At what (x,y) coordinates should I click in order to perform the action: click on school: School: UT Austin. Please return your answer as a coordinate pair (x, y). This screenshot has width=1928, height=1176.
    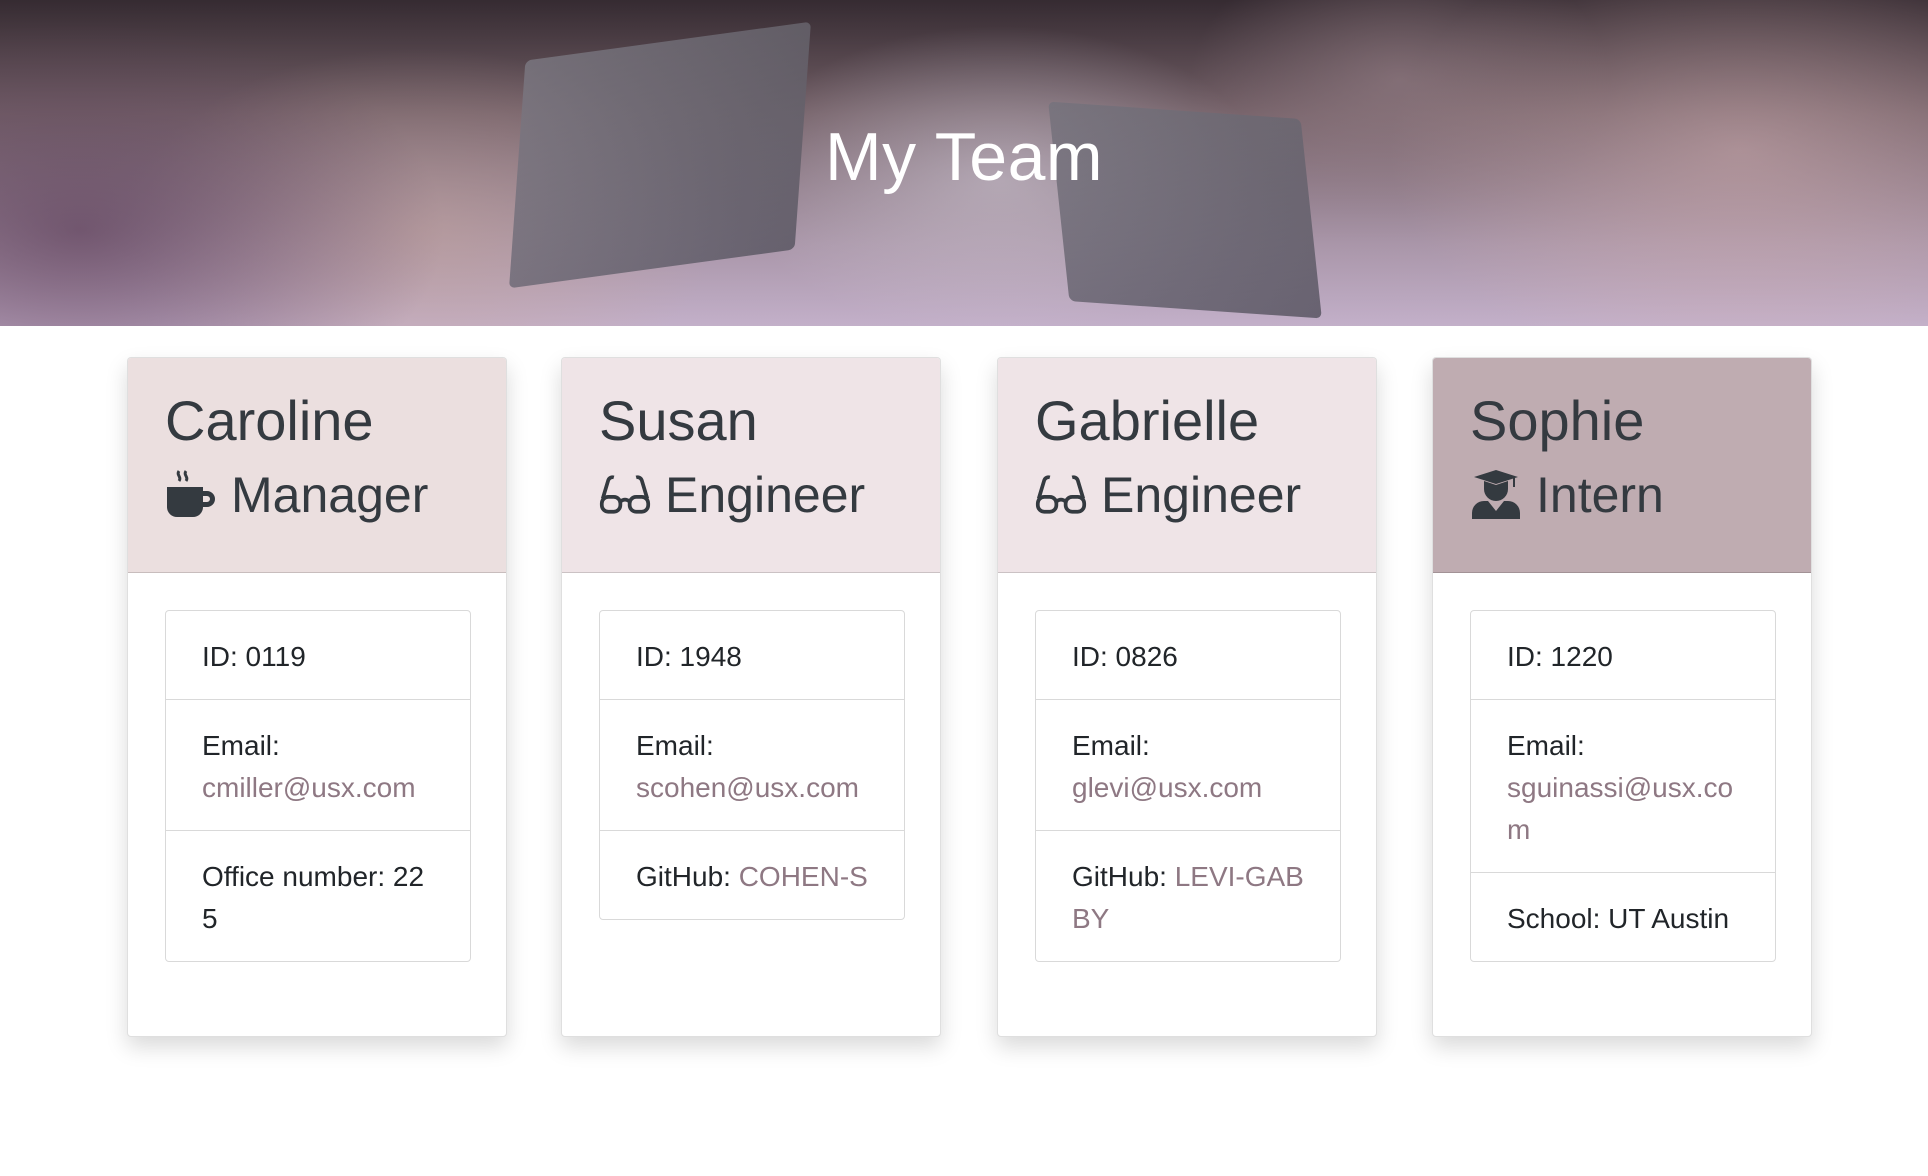
    Looking at the image, I should click on (1623, 916).